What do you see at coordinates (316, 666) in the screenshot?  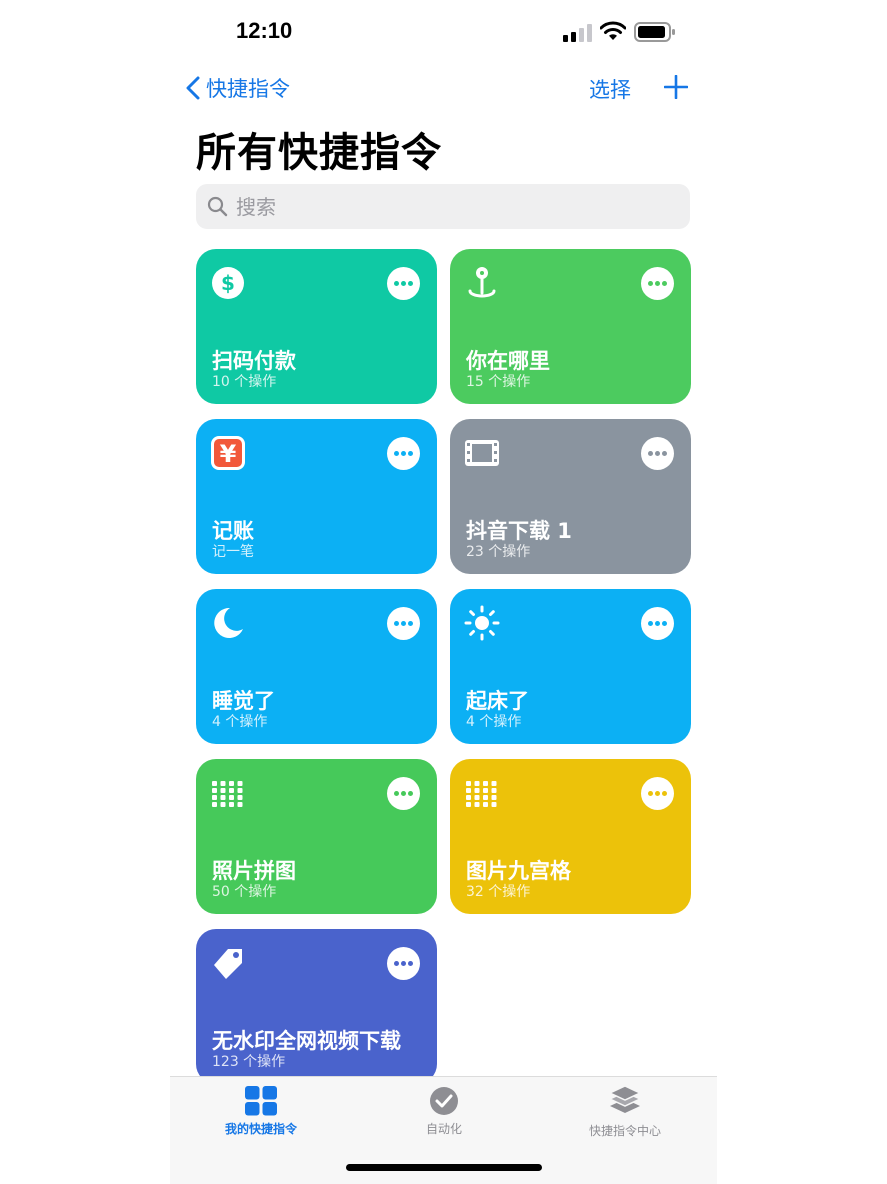 I see `shortcut-card: 睡觉了 4 个操作` at bounding box center [316, 666].